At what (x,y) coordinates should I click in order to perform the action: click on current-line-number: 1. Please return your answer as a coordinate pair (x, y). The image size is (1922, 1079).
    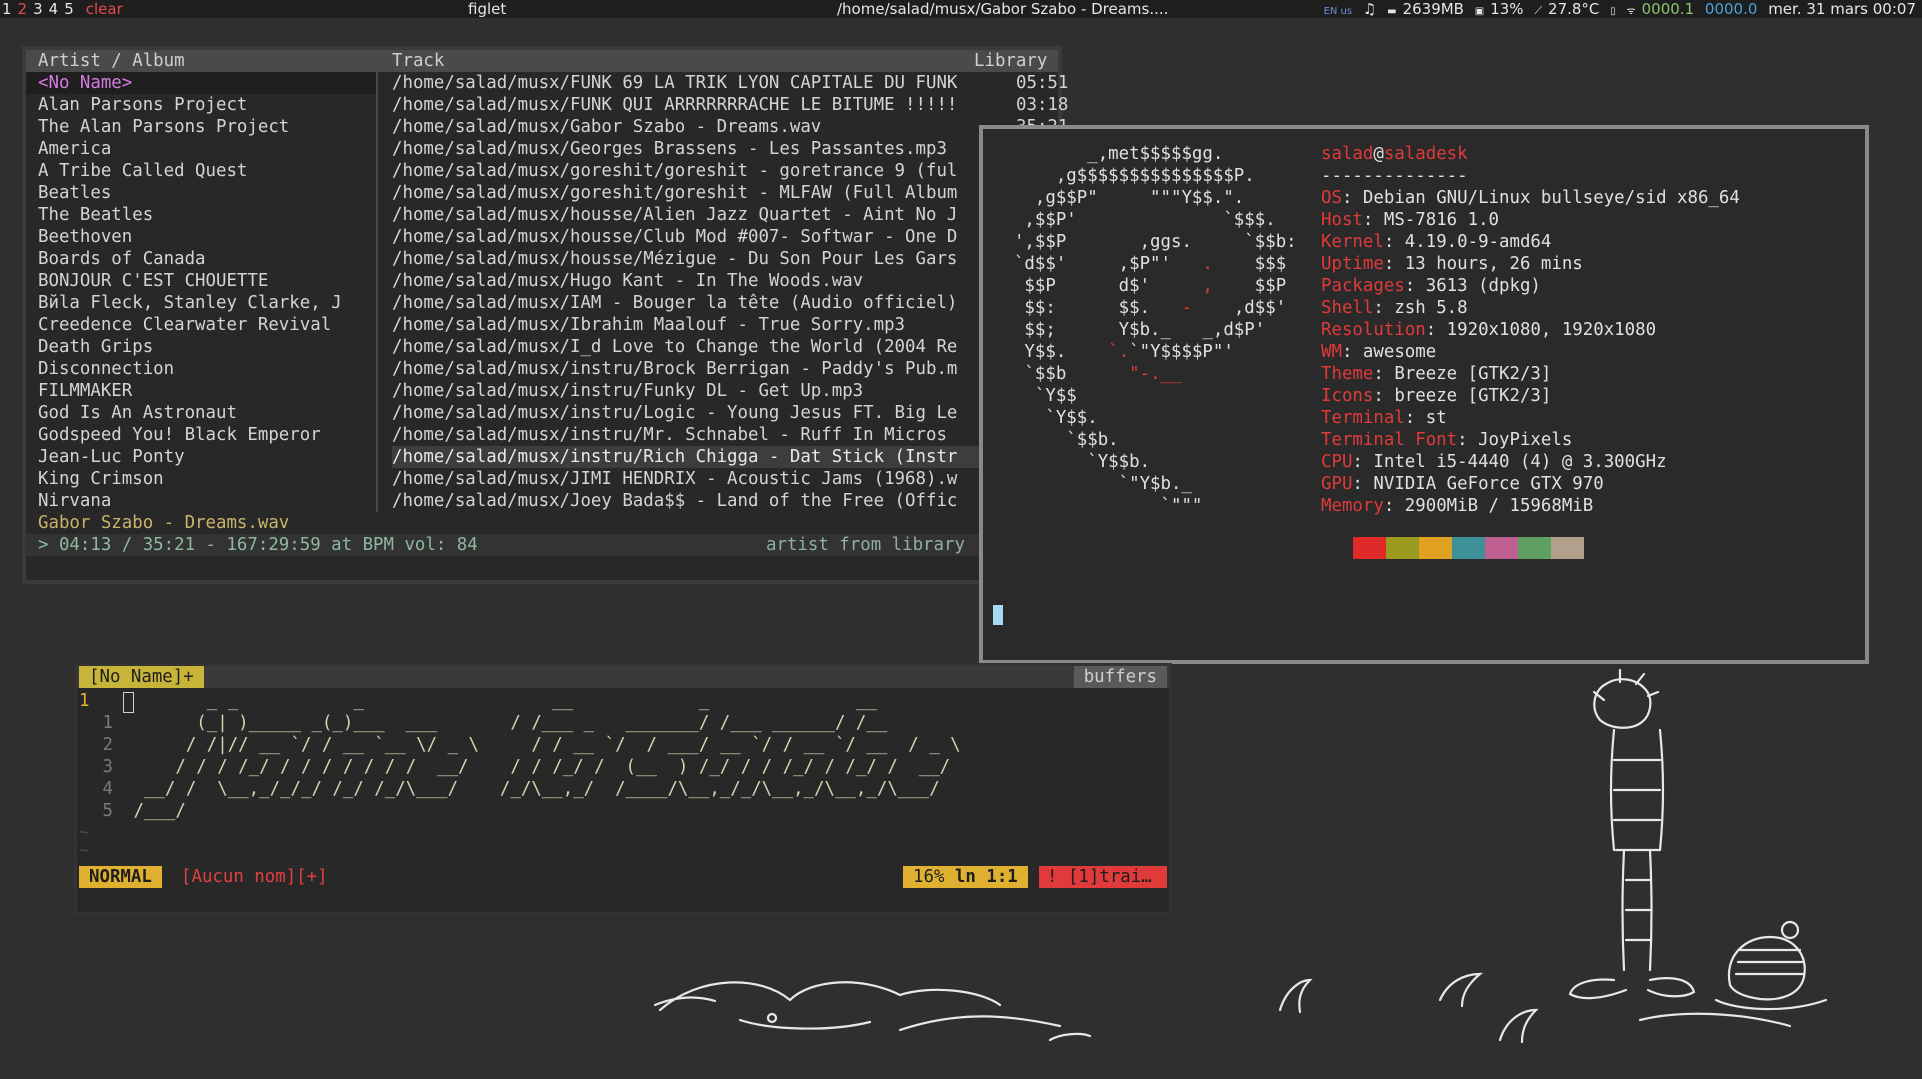
    Looking at the image, I should click on (84, 701).